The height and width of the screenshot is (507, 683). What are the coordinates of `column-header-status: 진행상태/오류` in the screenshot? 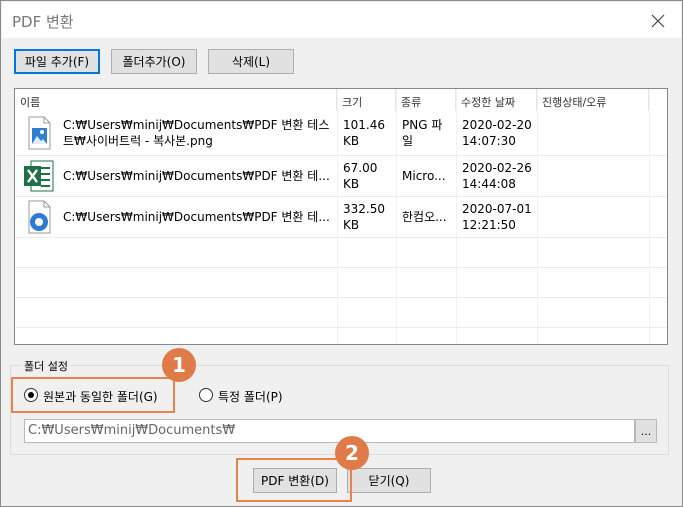 It's located at (593, 100).